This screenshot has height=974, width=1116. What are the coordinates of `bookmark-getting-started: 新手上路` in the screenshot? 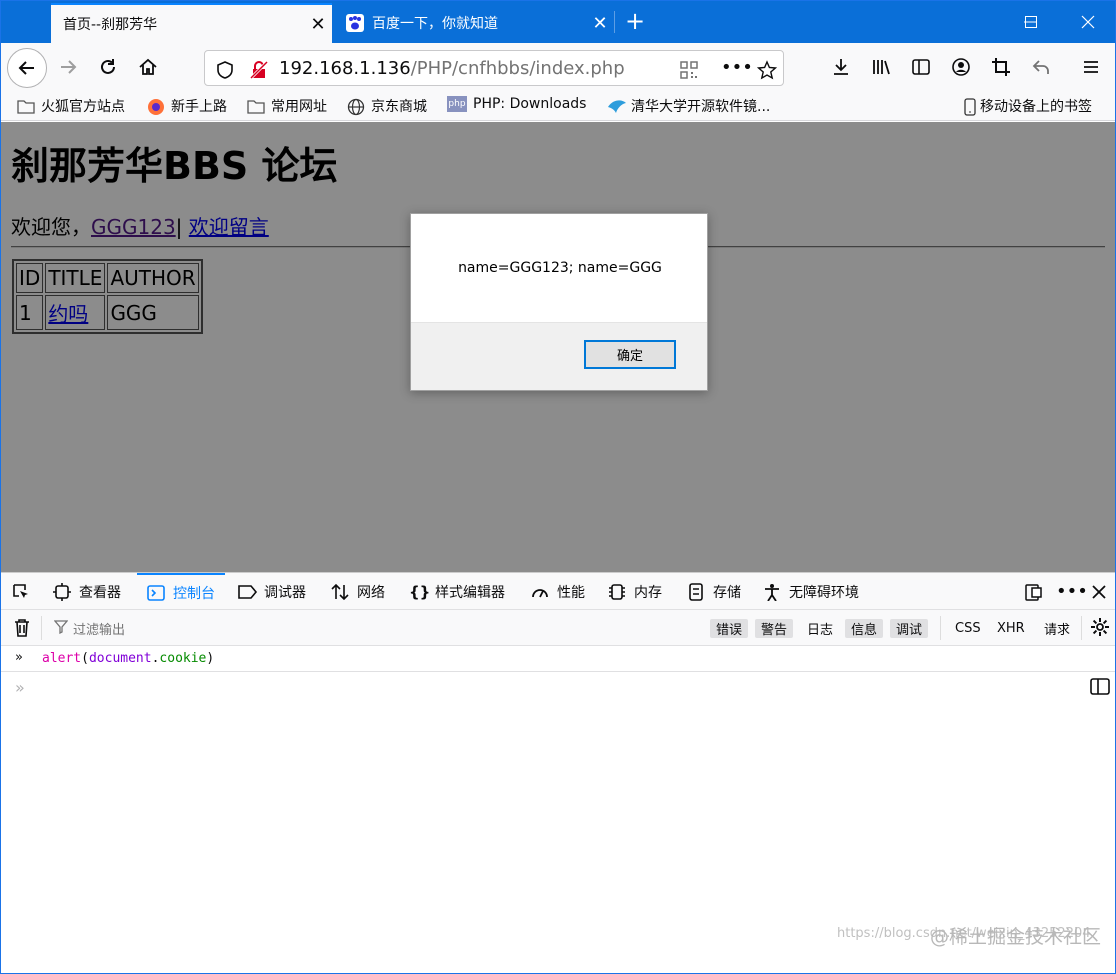 It's located at (187, 106).